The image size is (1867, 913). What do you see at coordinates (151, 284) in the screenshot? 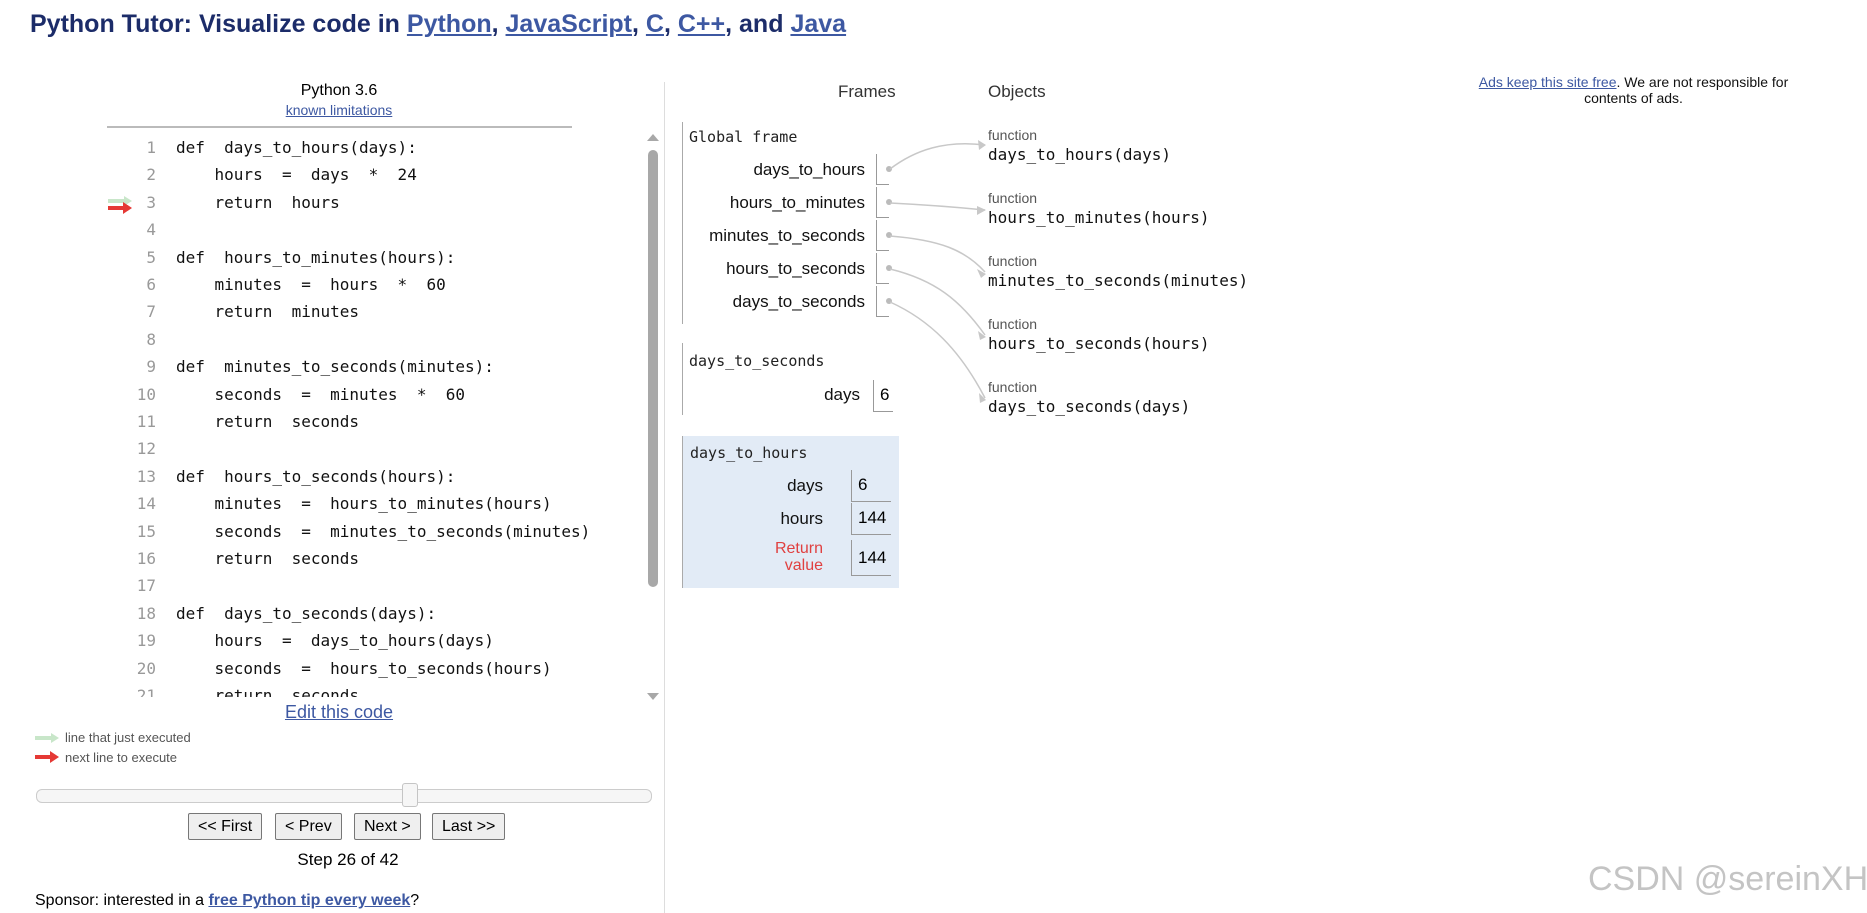
I see `line-number: 6` at bounding box center [151, 284].